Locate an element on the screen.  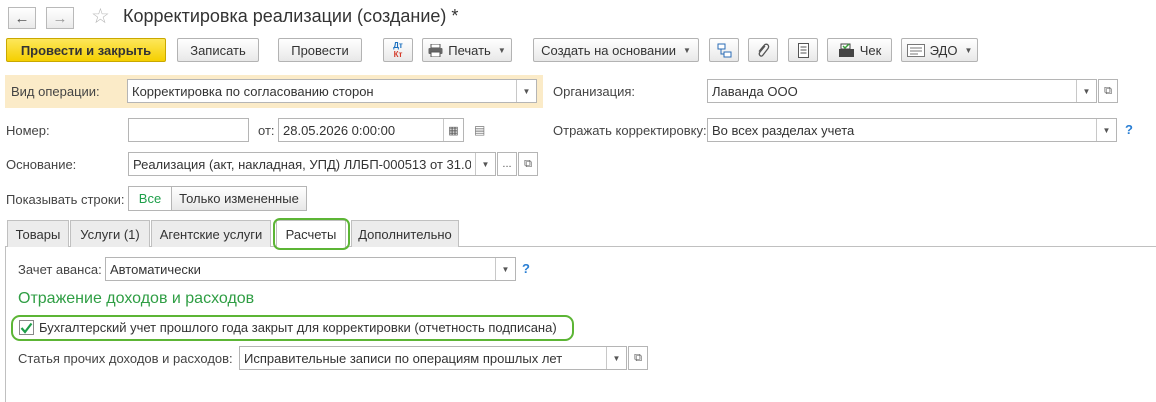
date-field: 28.05.2026 0:00:00 ▦ is located at coordinates (371, 130).